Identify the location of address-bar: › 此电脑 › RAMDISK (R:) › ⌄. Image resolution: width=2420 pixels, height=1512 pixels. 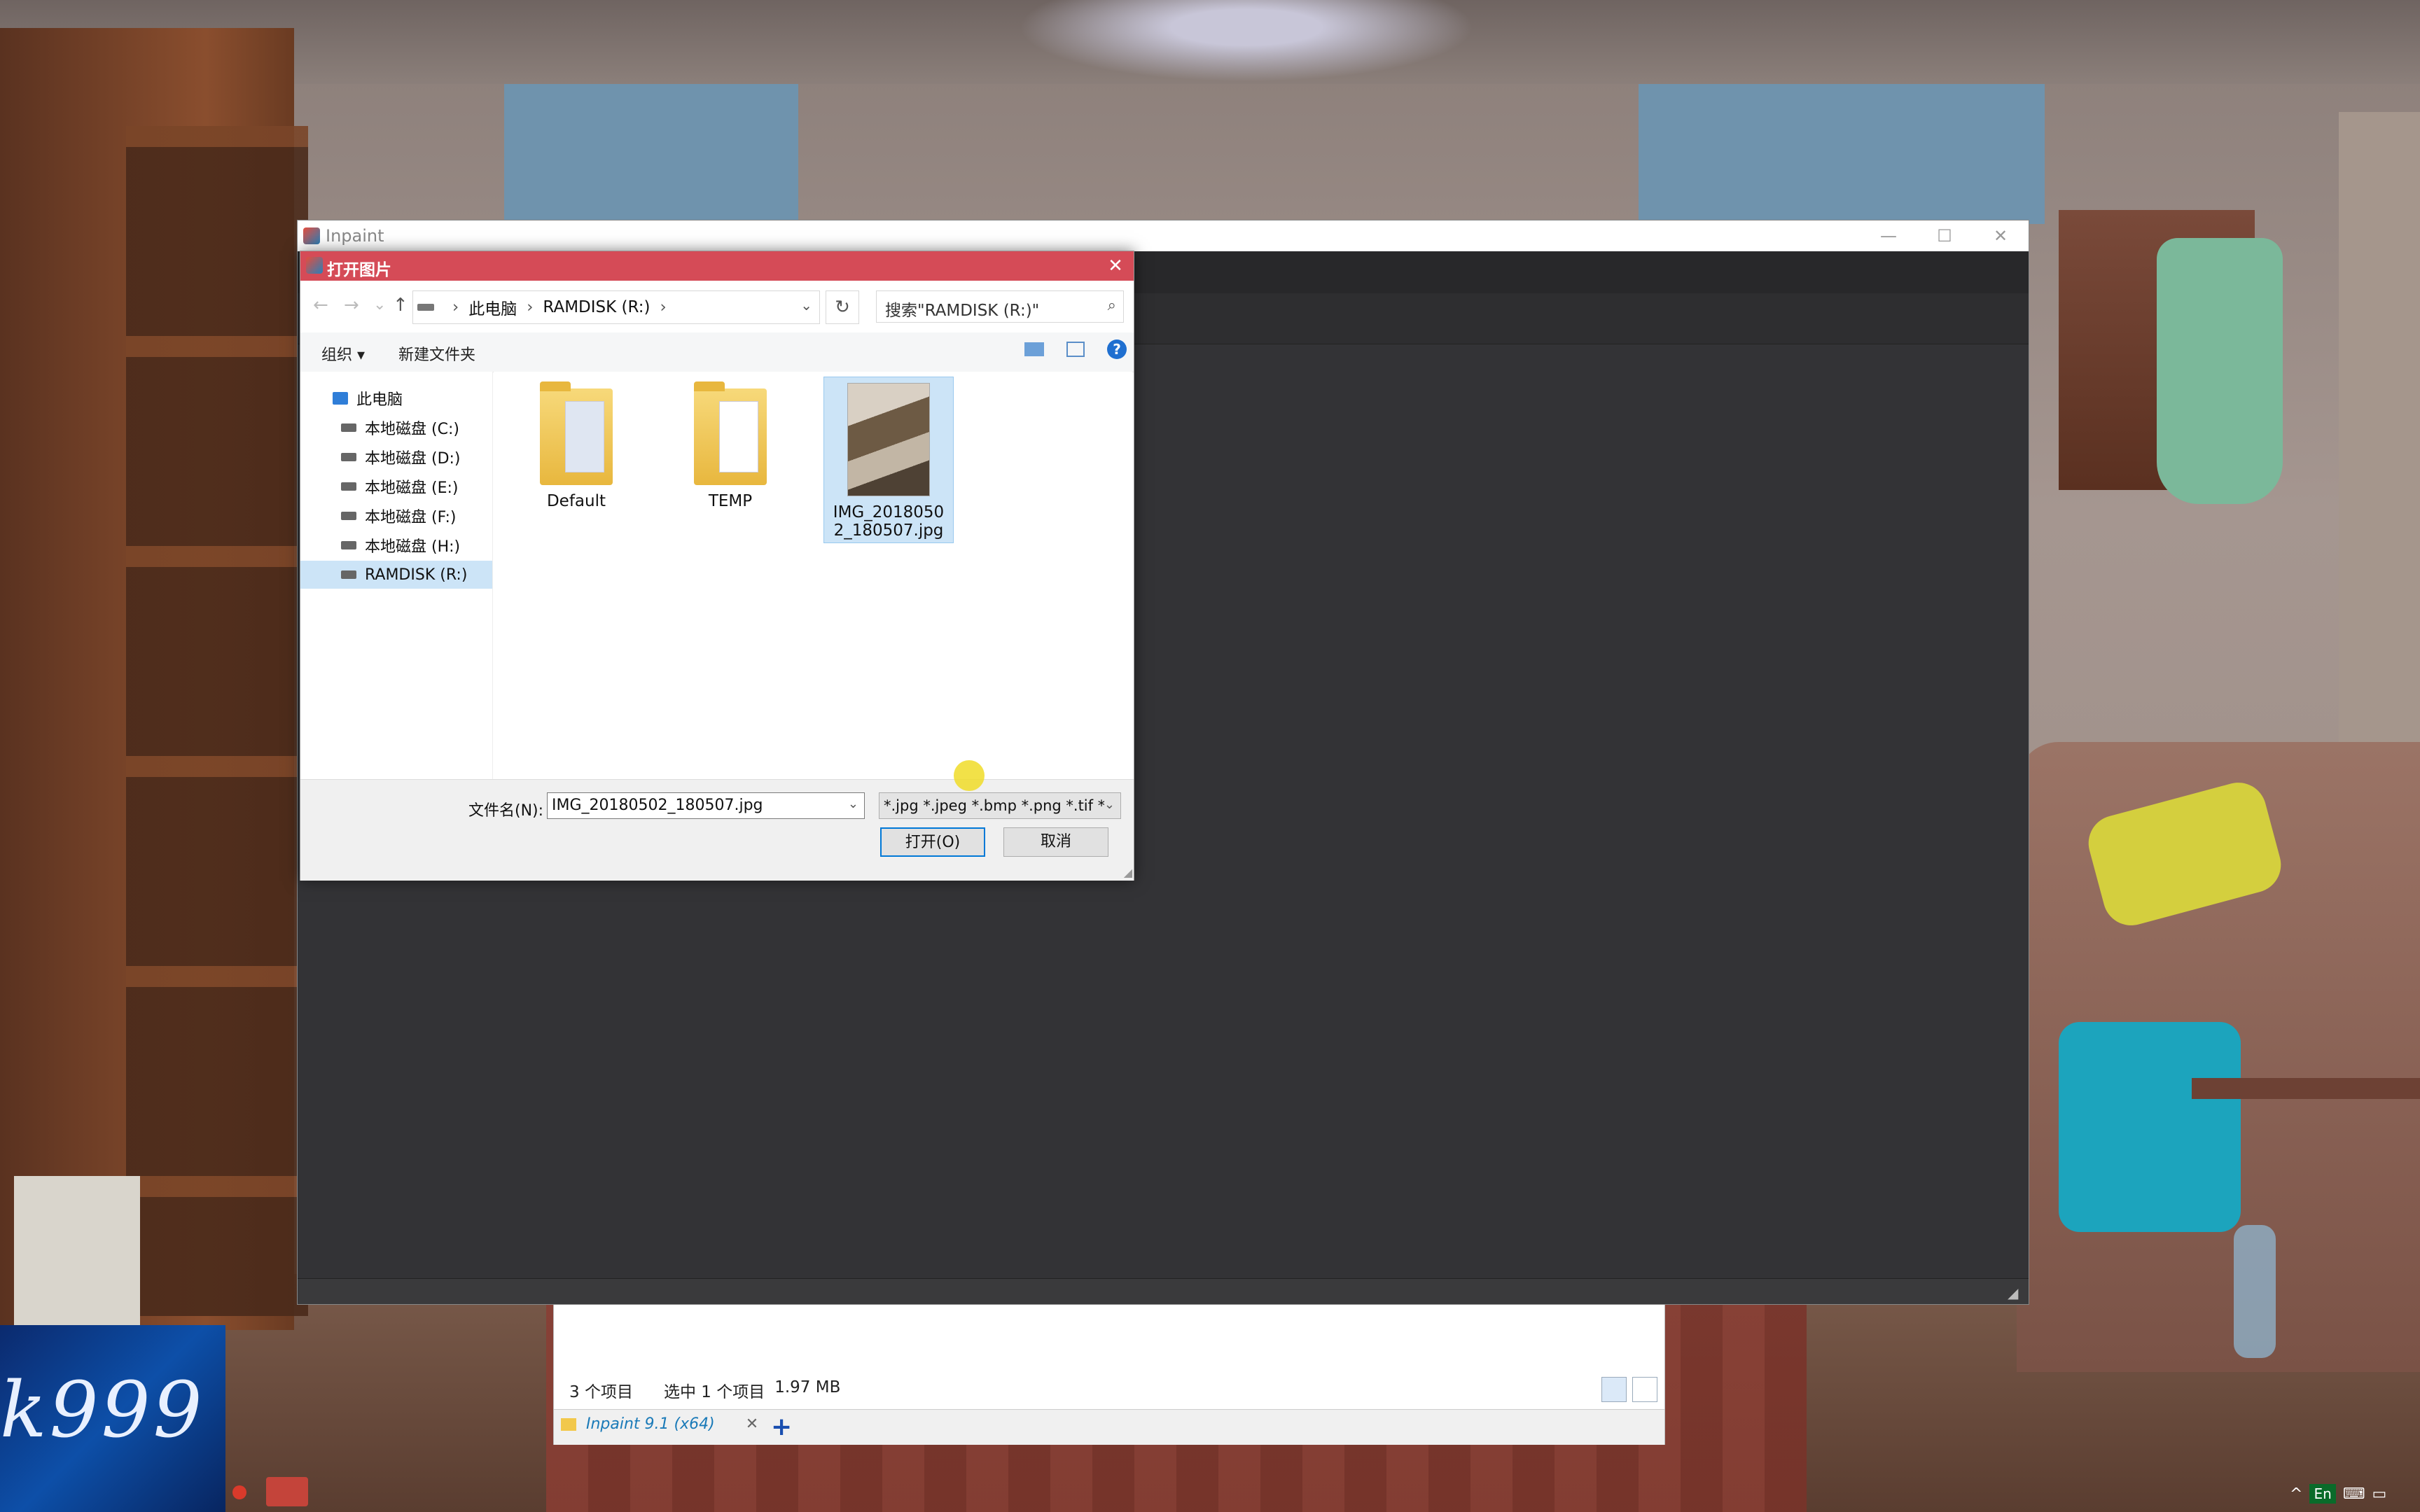
(616, 307).